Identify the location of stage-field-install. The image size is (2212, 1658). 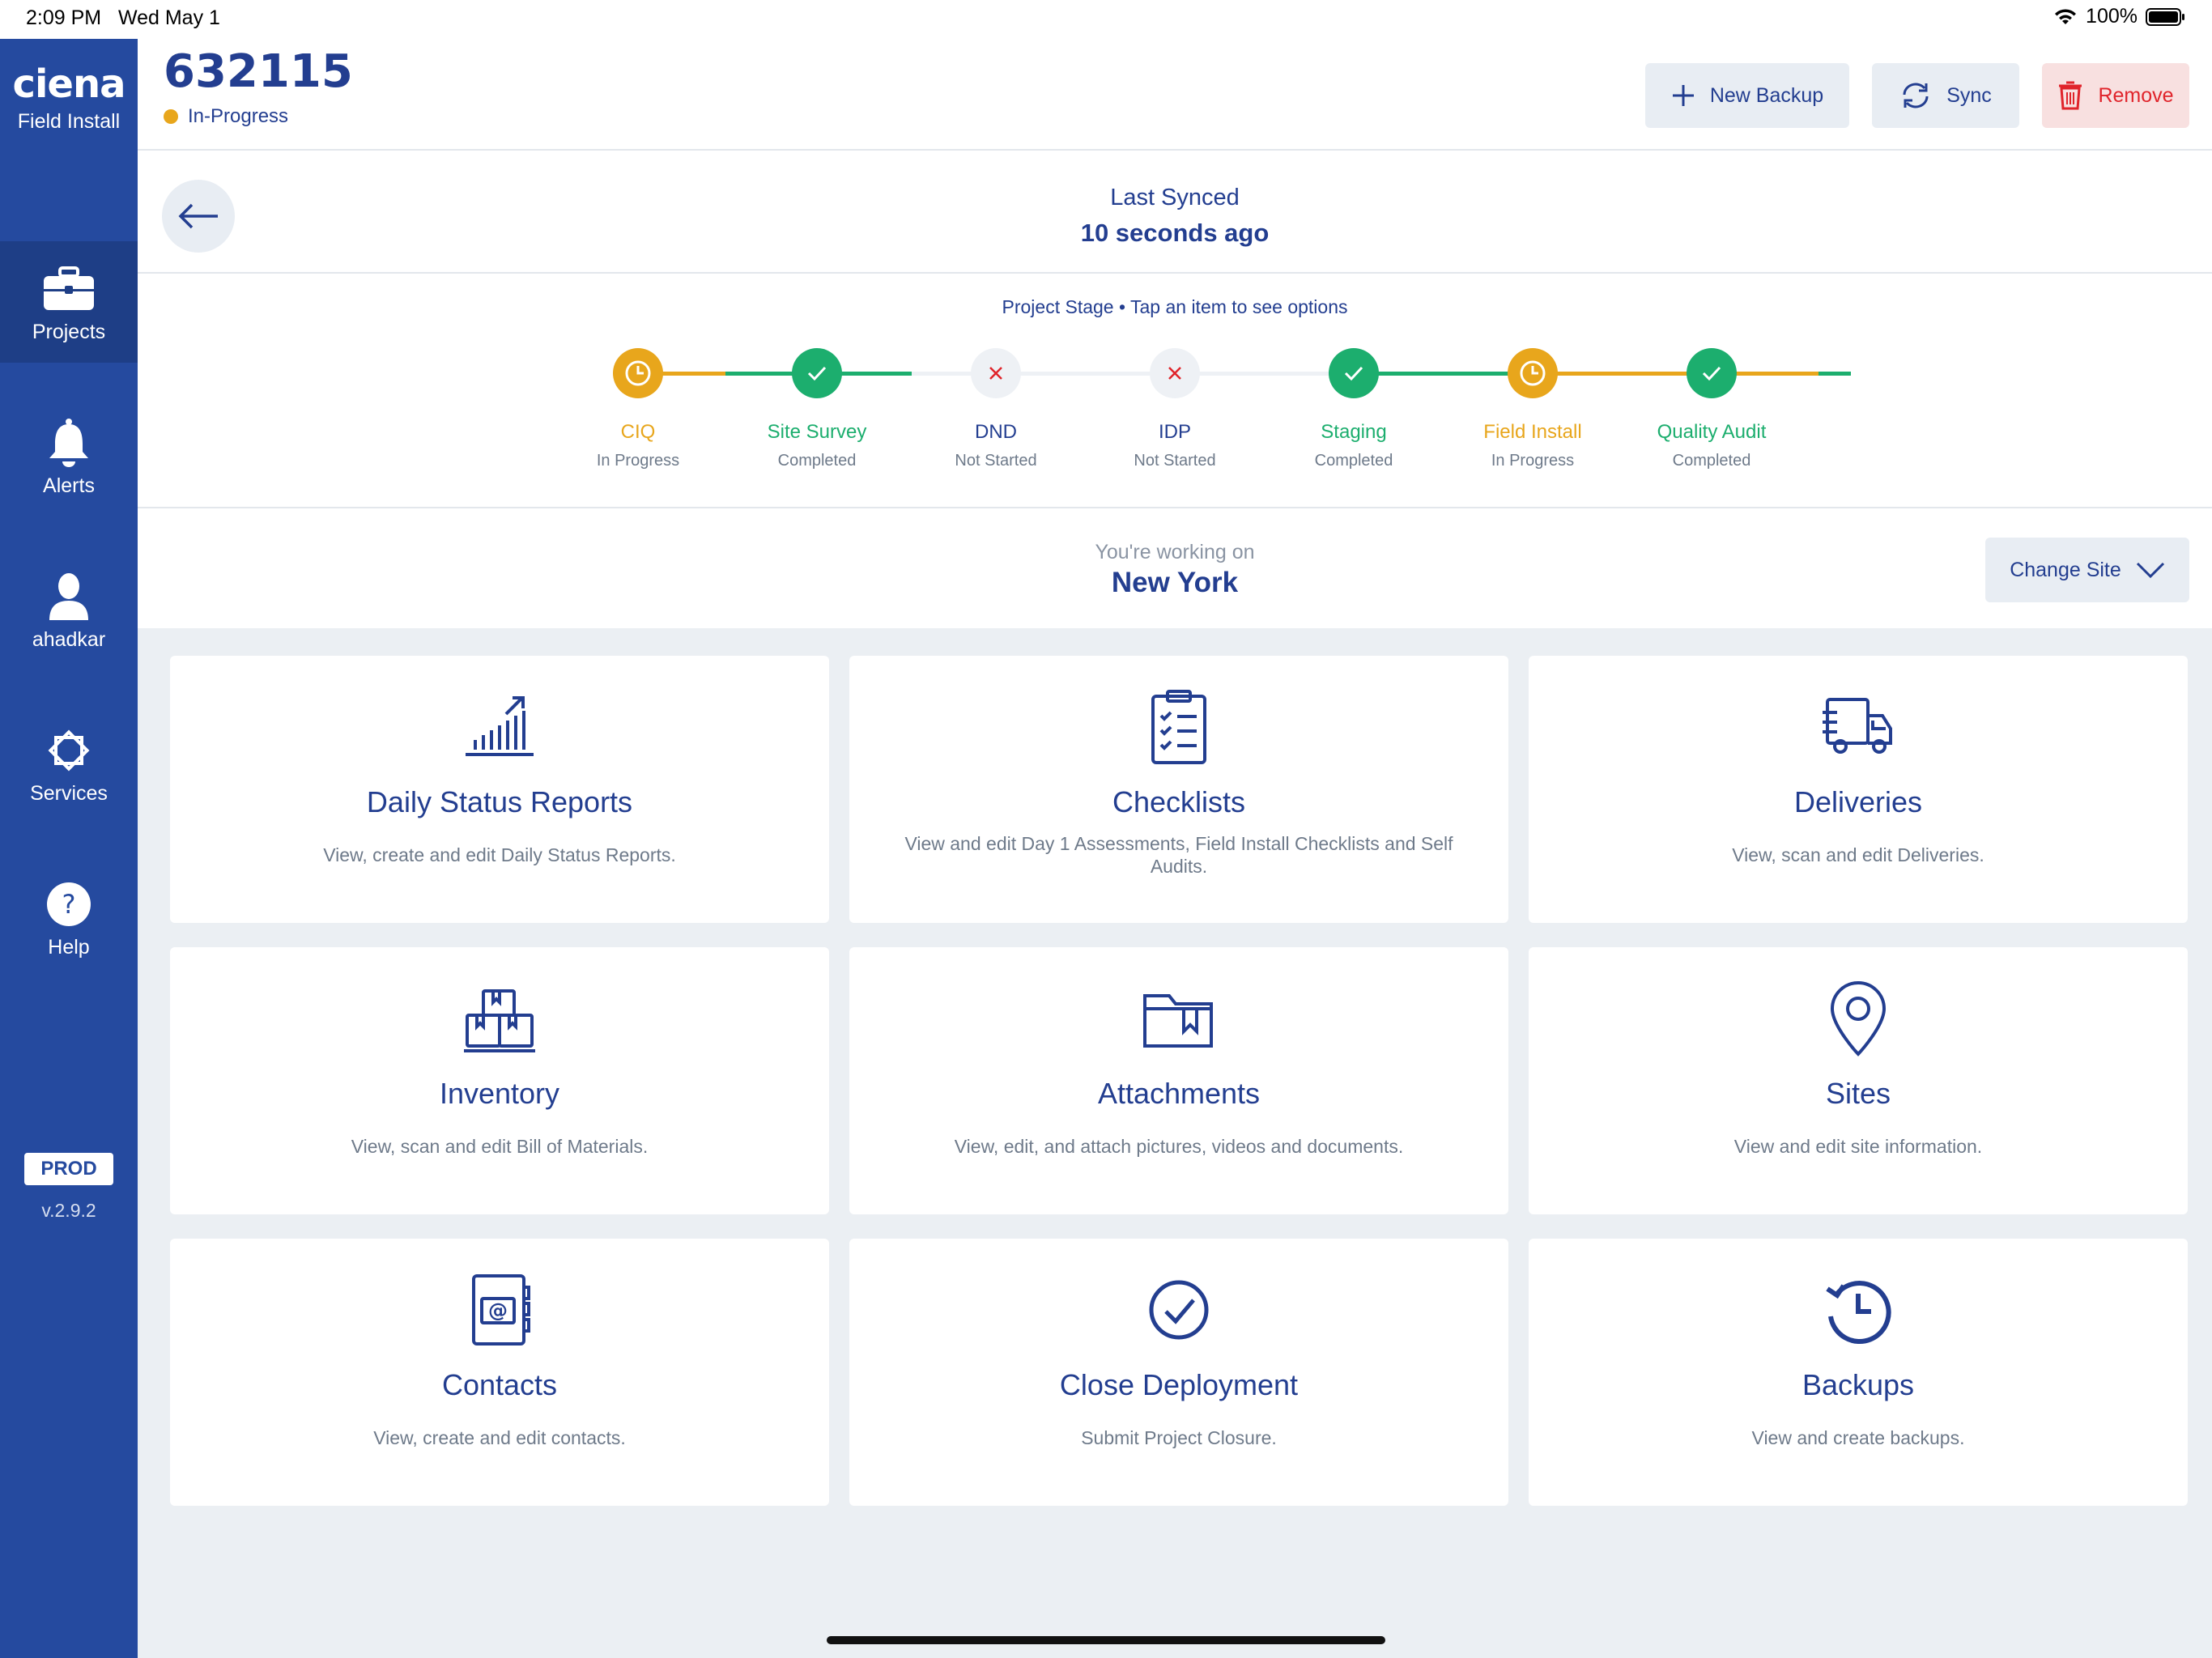
(1533, 373).